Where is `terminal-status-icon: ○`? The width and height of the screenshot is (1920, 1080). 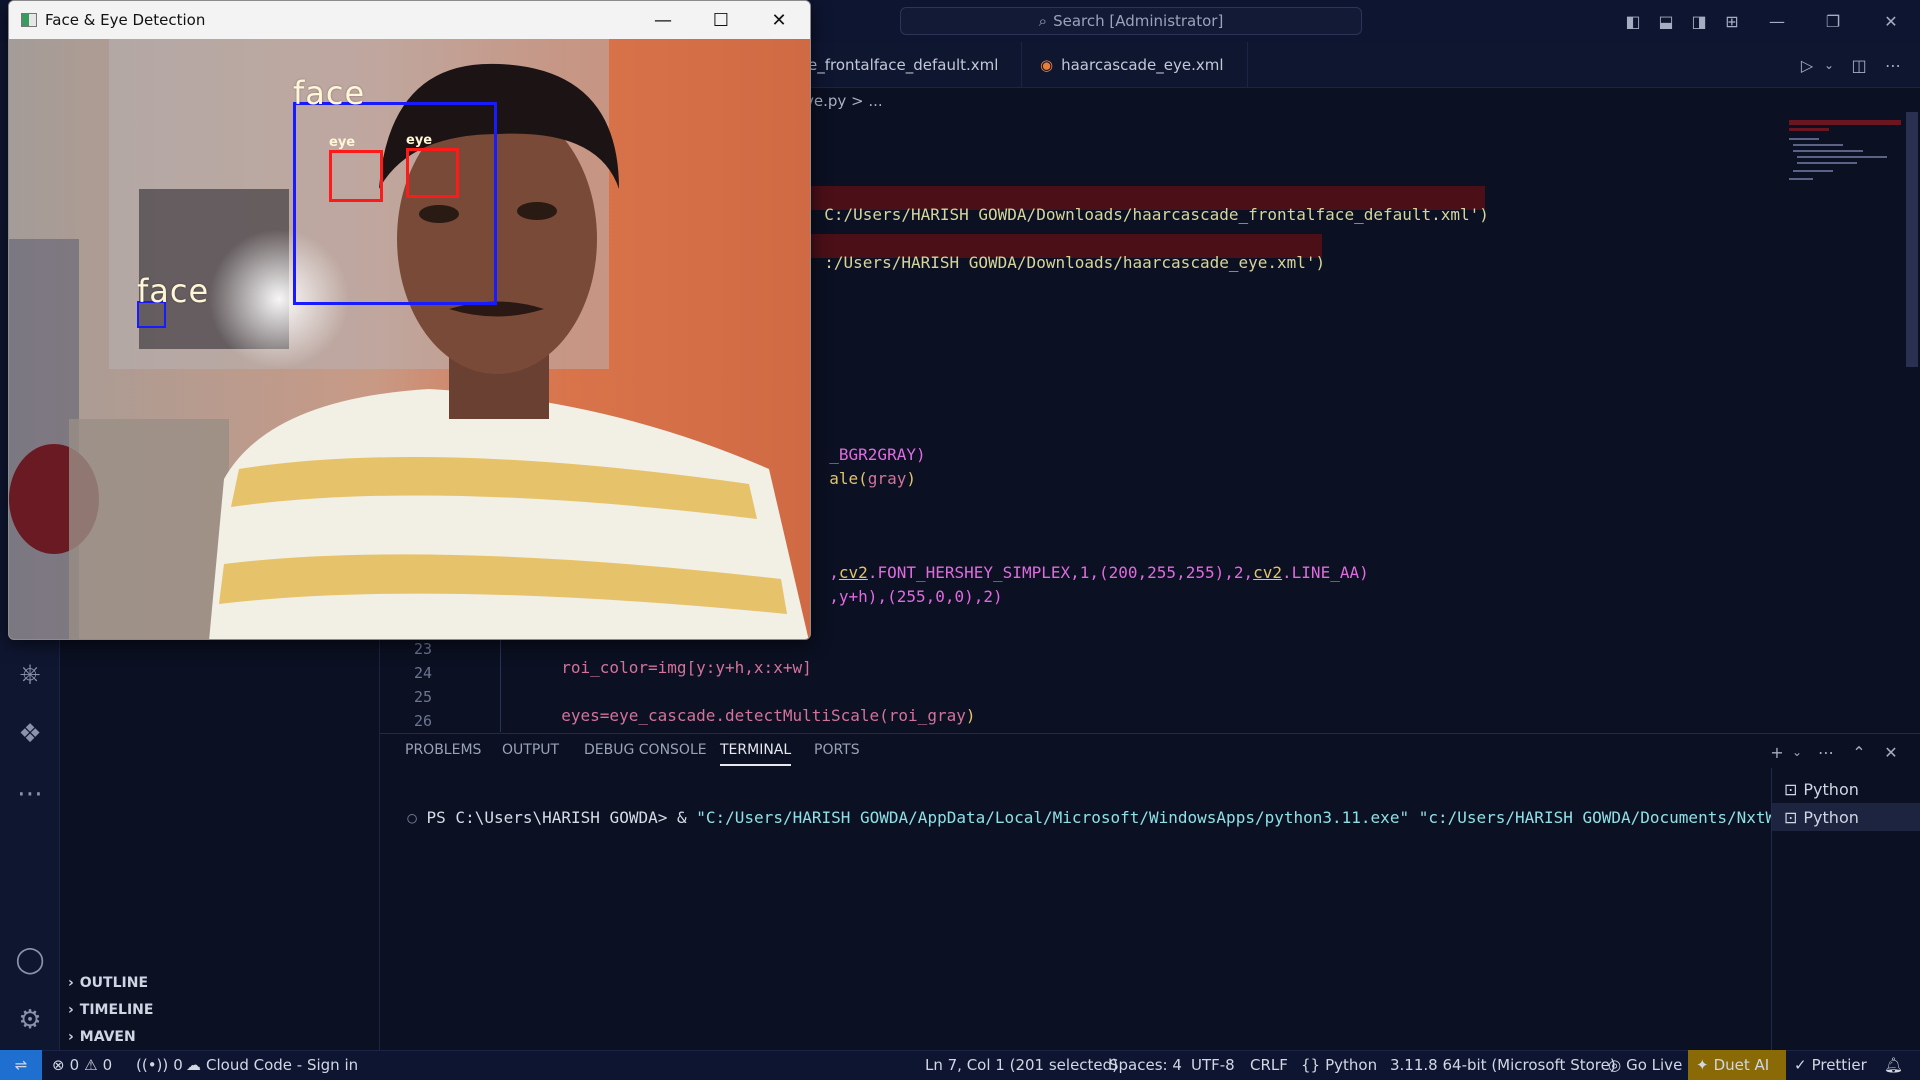
terminal-status-icon: ○ is located at coordinates (417, 817).